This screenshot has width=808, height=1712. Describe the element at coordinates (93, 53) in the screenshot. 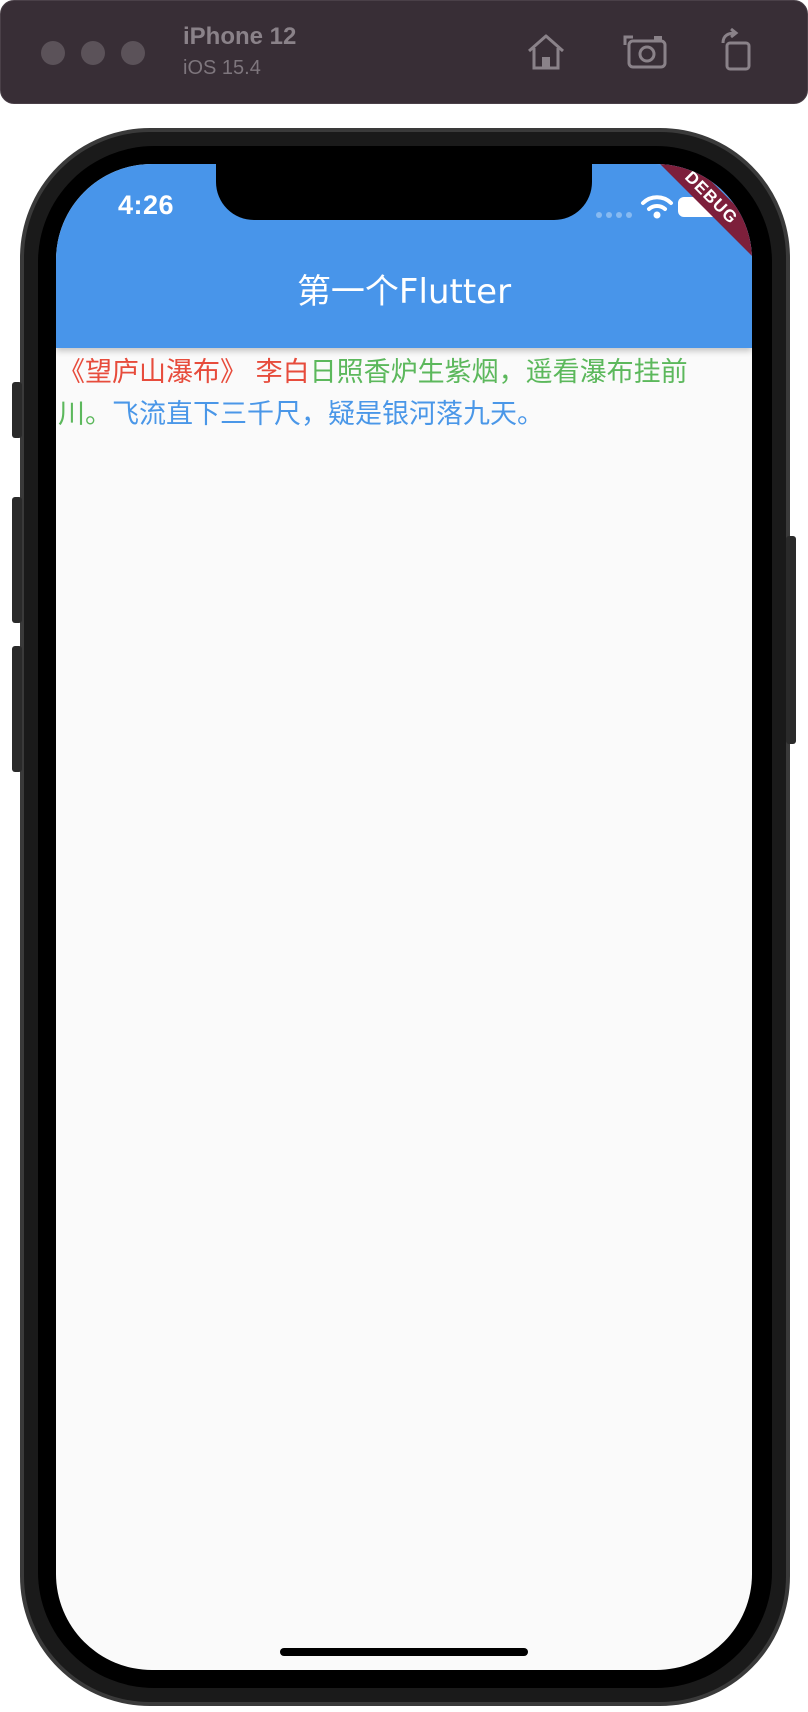

I see `minimize-window-button` at that location.